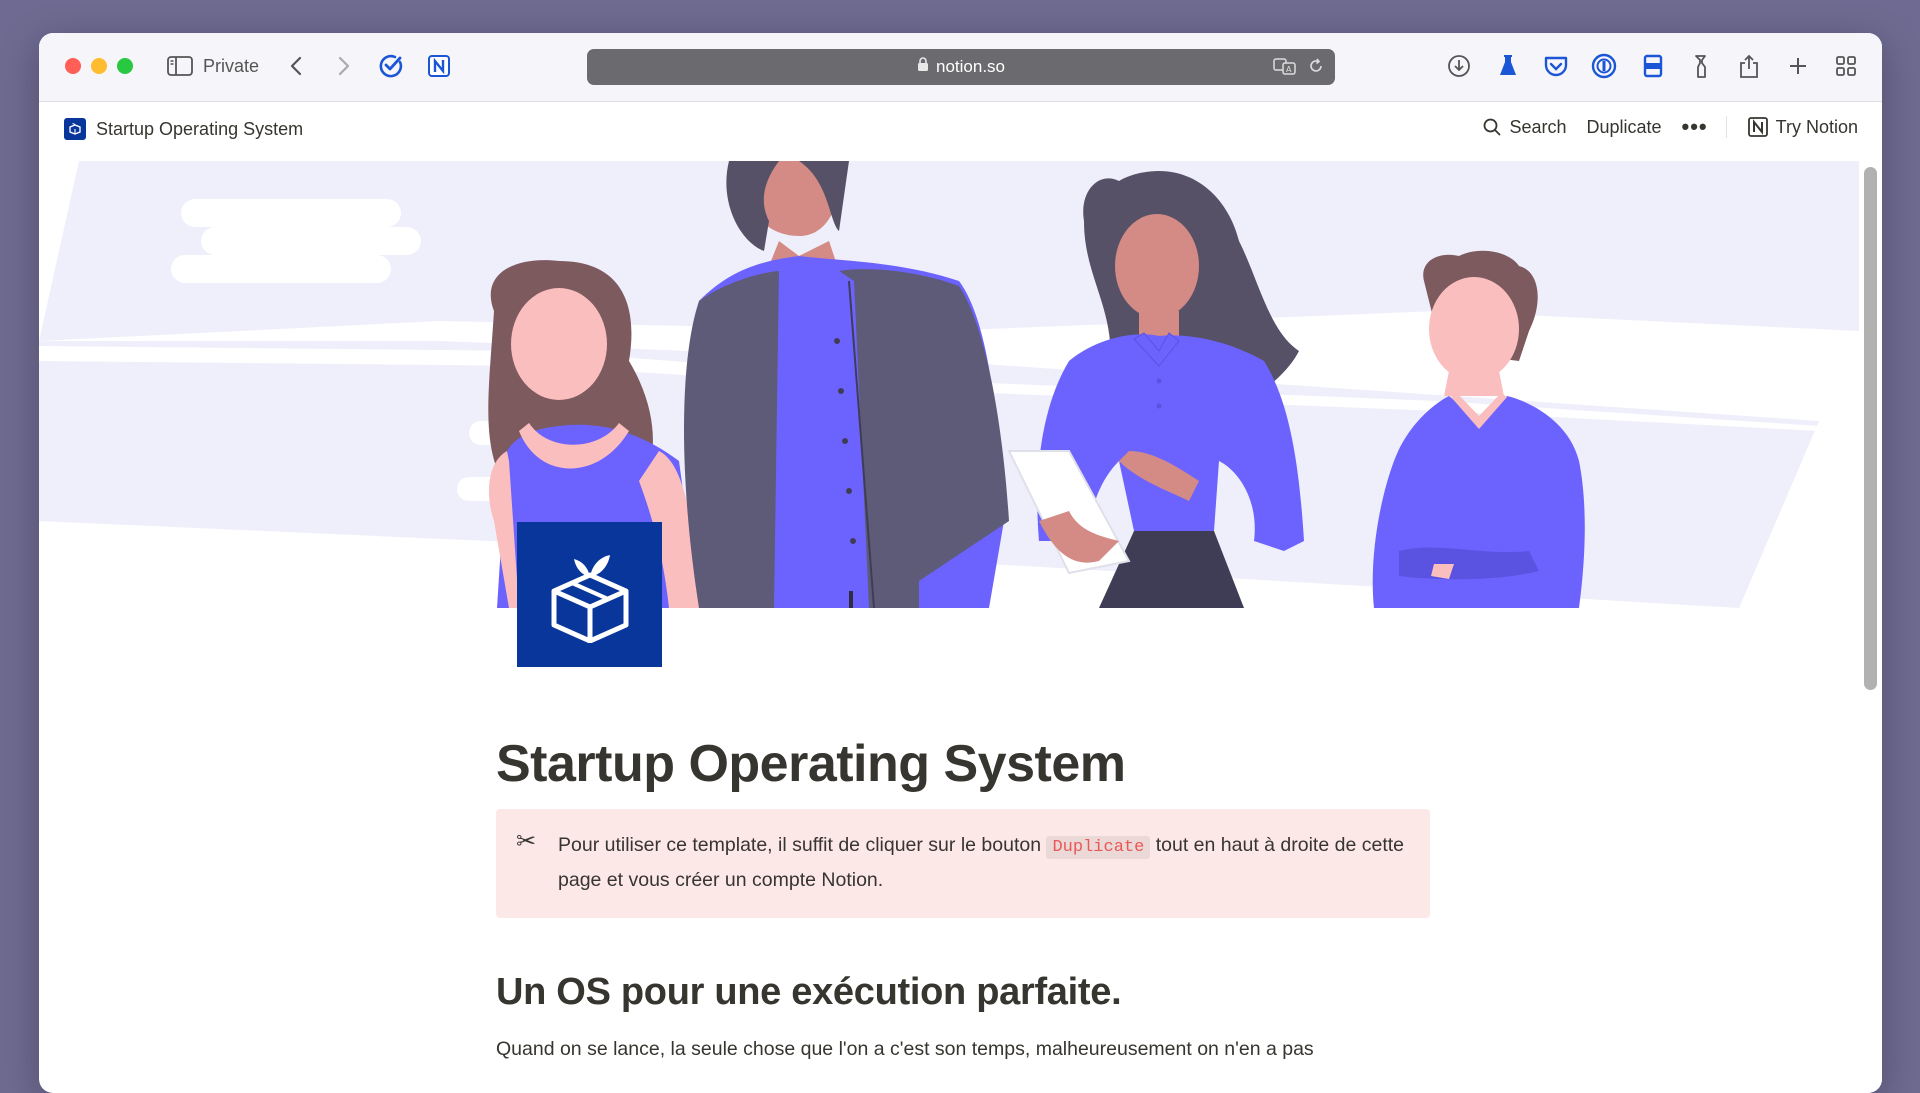 The height and width of the screenshot is (1093, 1920). I want to click on new-tab-button, so click(1798, 66).